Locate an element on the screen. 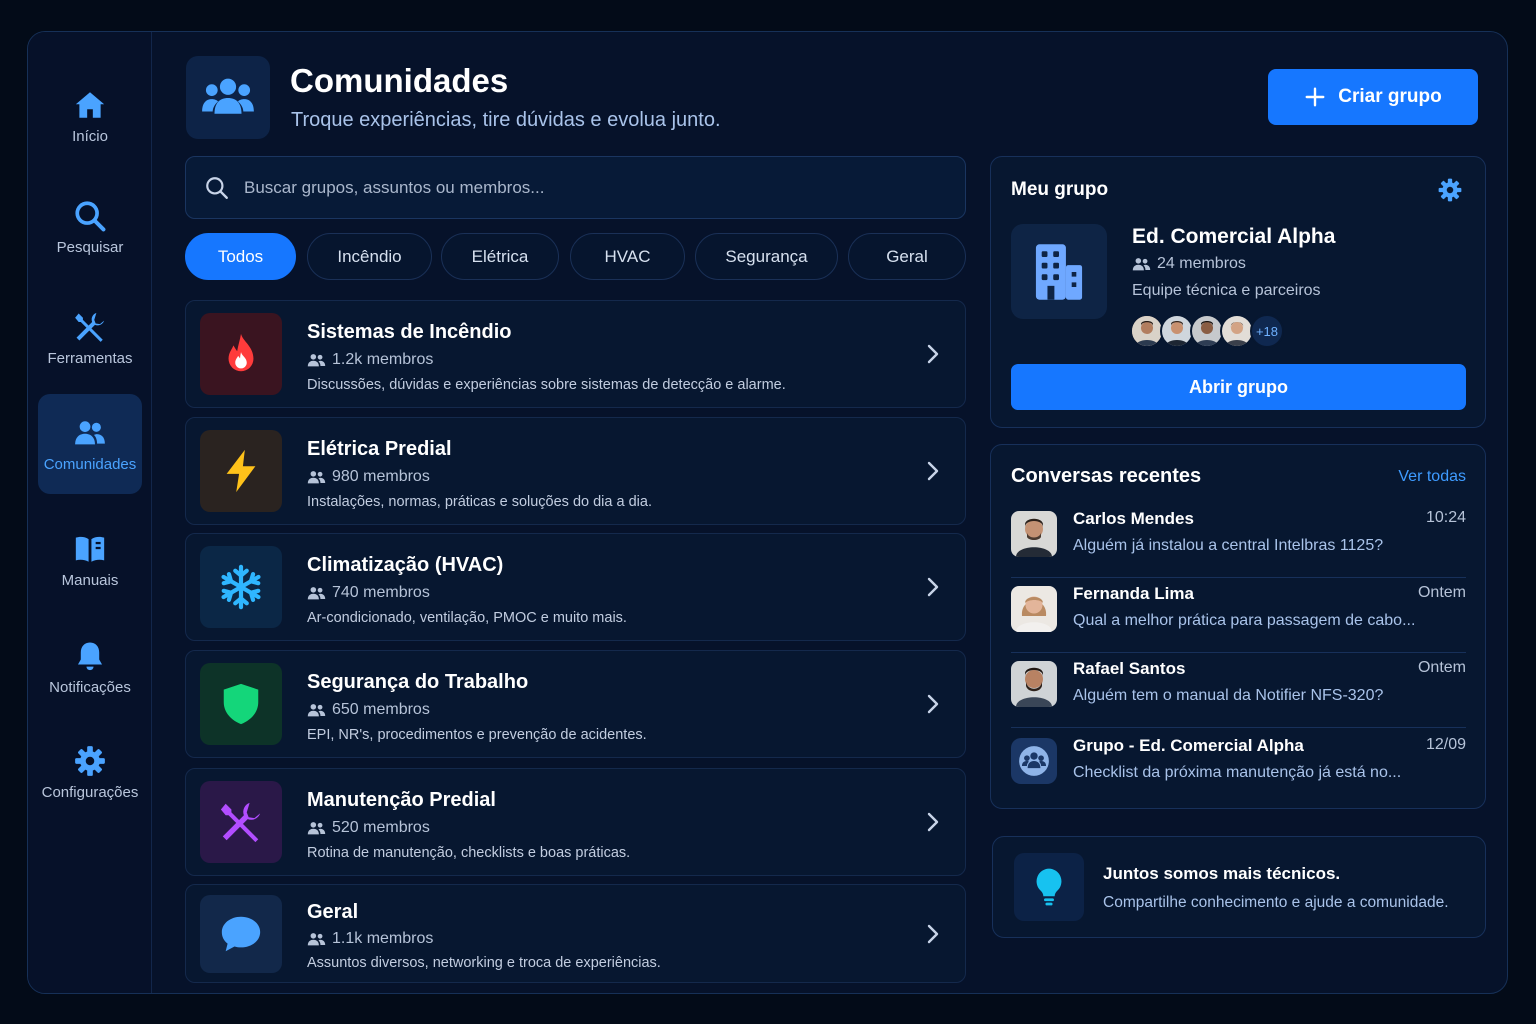  group-icon is located at coordinates (1034, 761).